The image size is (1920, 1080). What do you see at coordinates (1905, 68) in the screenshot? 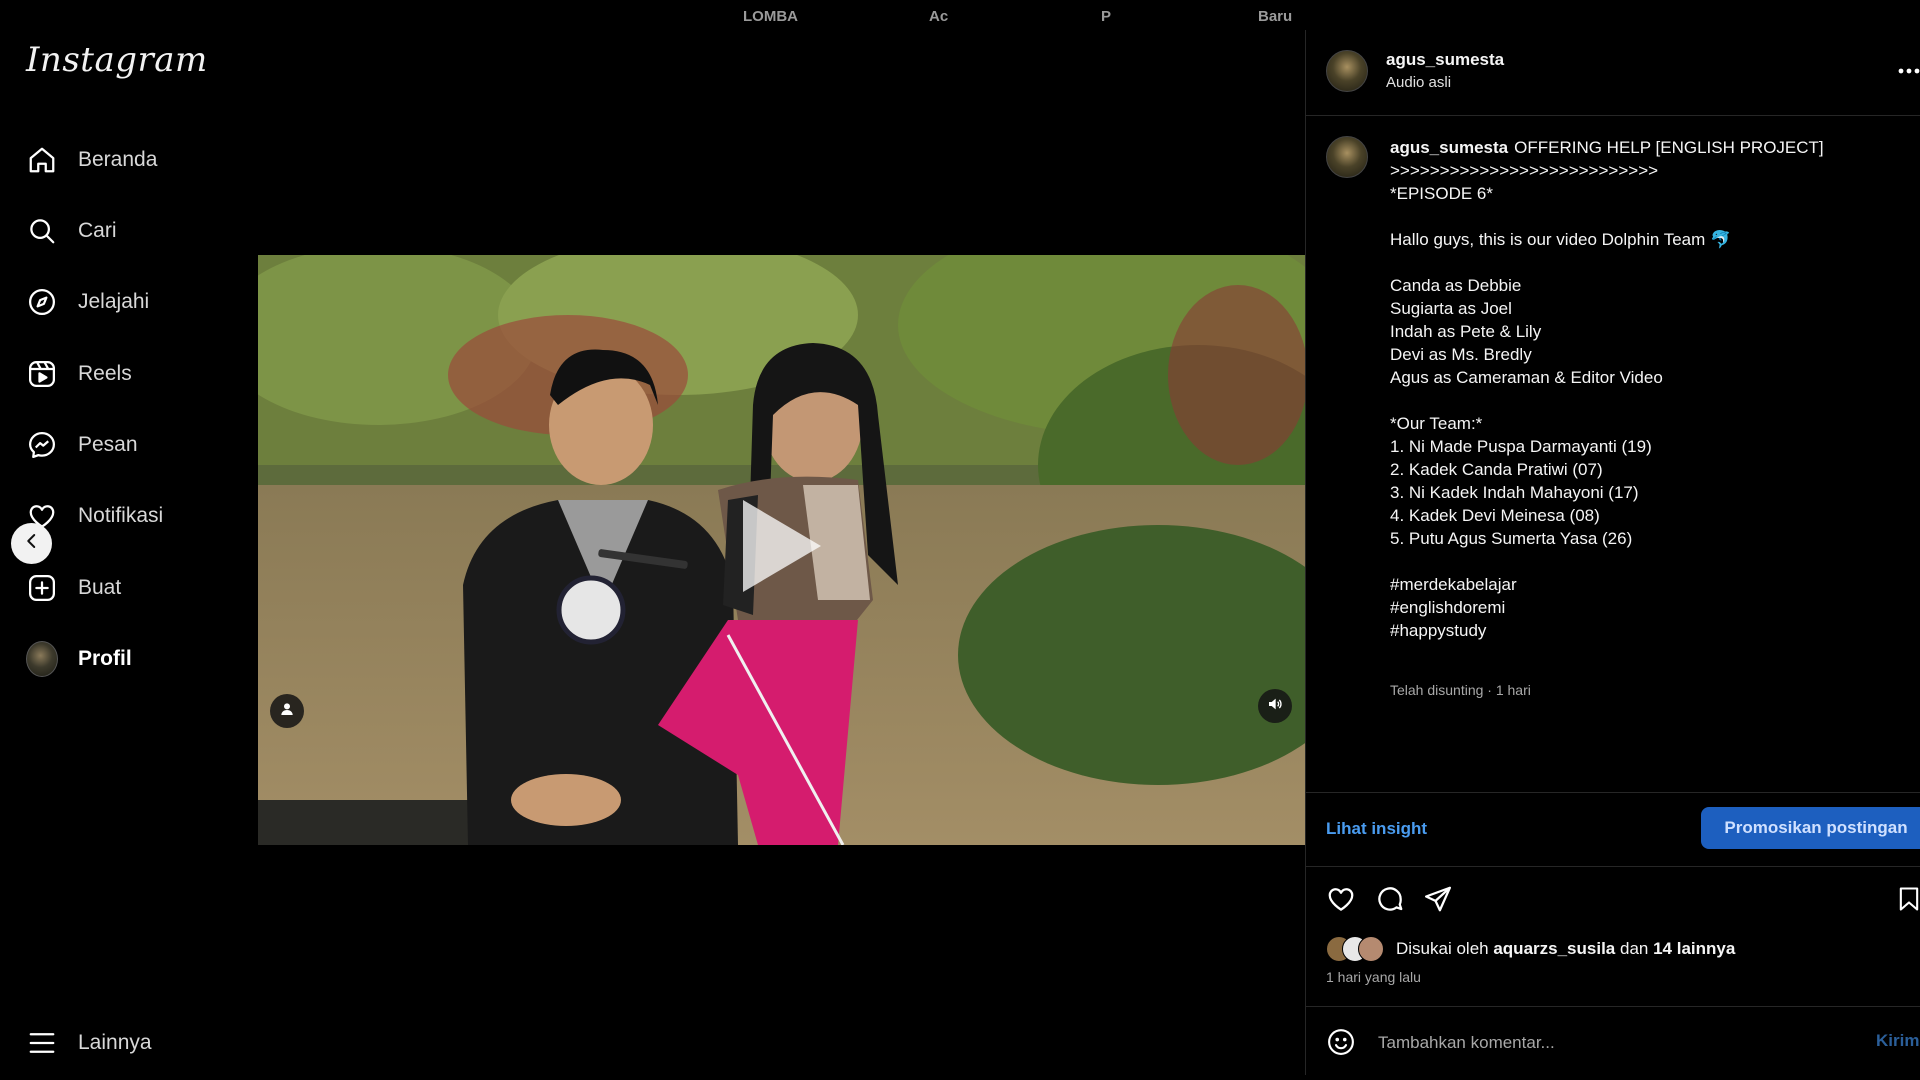
I see `more-options-icon` at bounding box center [1905, 68].